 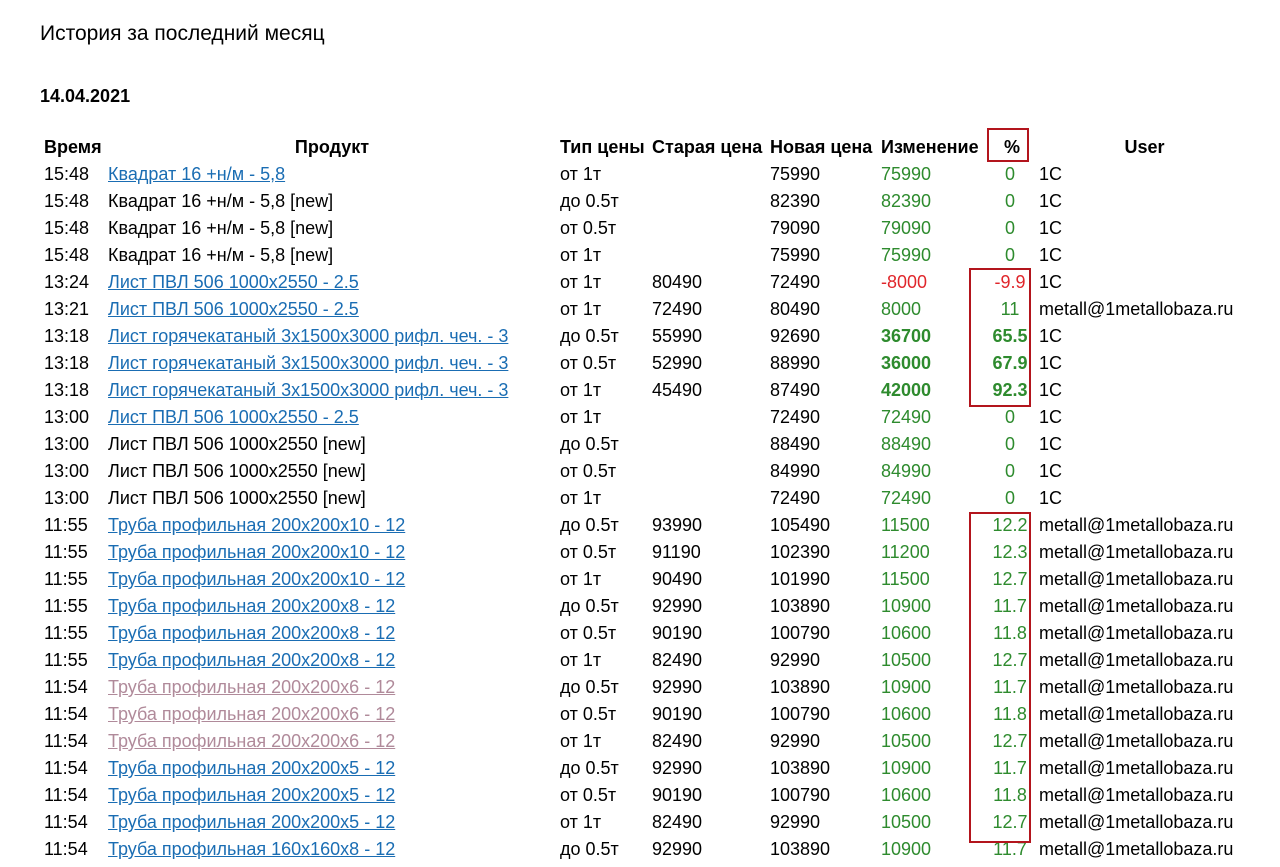 I want to click on cell-old-price: 91190, so click(x=676, y=552).